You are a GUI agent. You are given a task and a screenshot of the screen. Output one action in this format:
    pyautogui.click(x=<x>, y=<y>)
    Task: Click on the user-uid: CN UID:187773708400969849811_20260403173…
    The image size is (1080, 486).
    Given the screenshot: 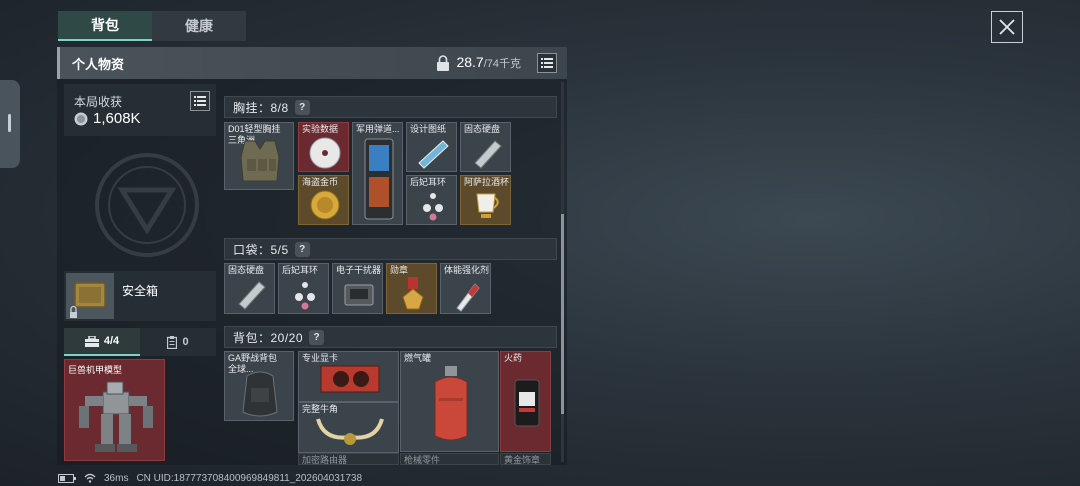 What is the action you would take?
    pyautogui.click(x=249, y=478)
    